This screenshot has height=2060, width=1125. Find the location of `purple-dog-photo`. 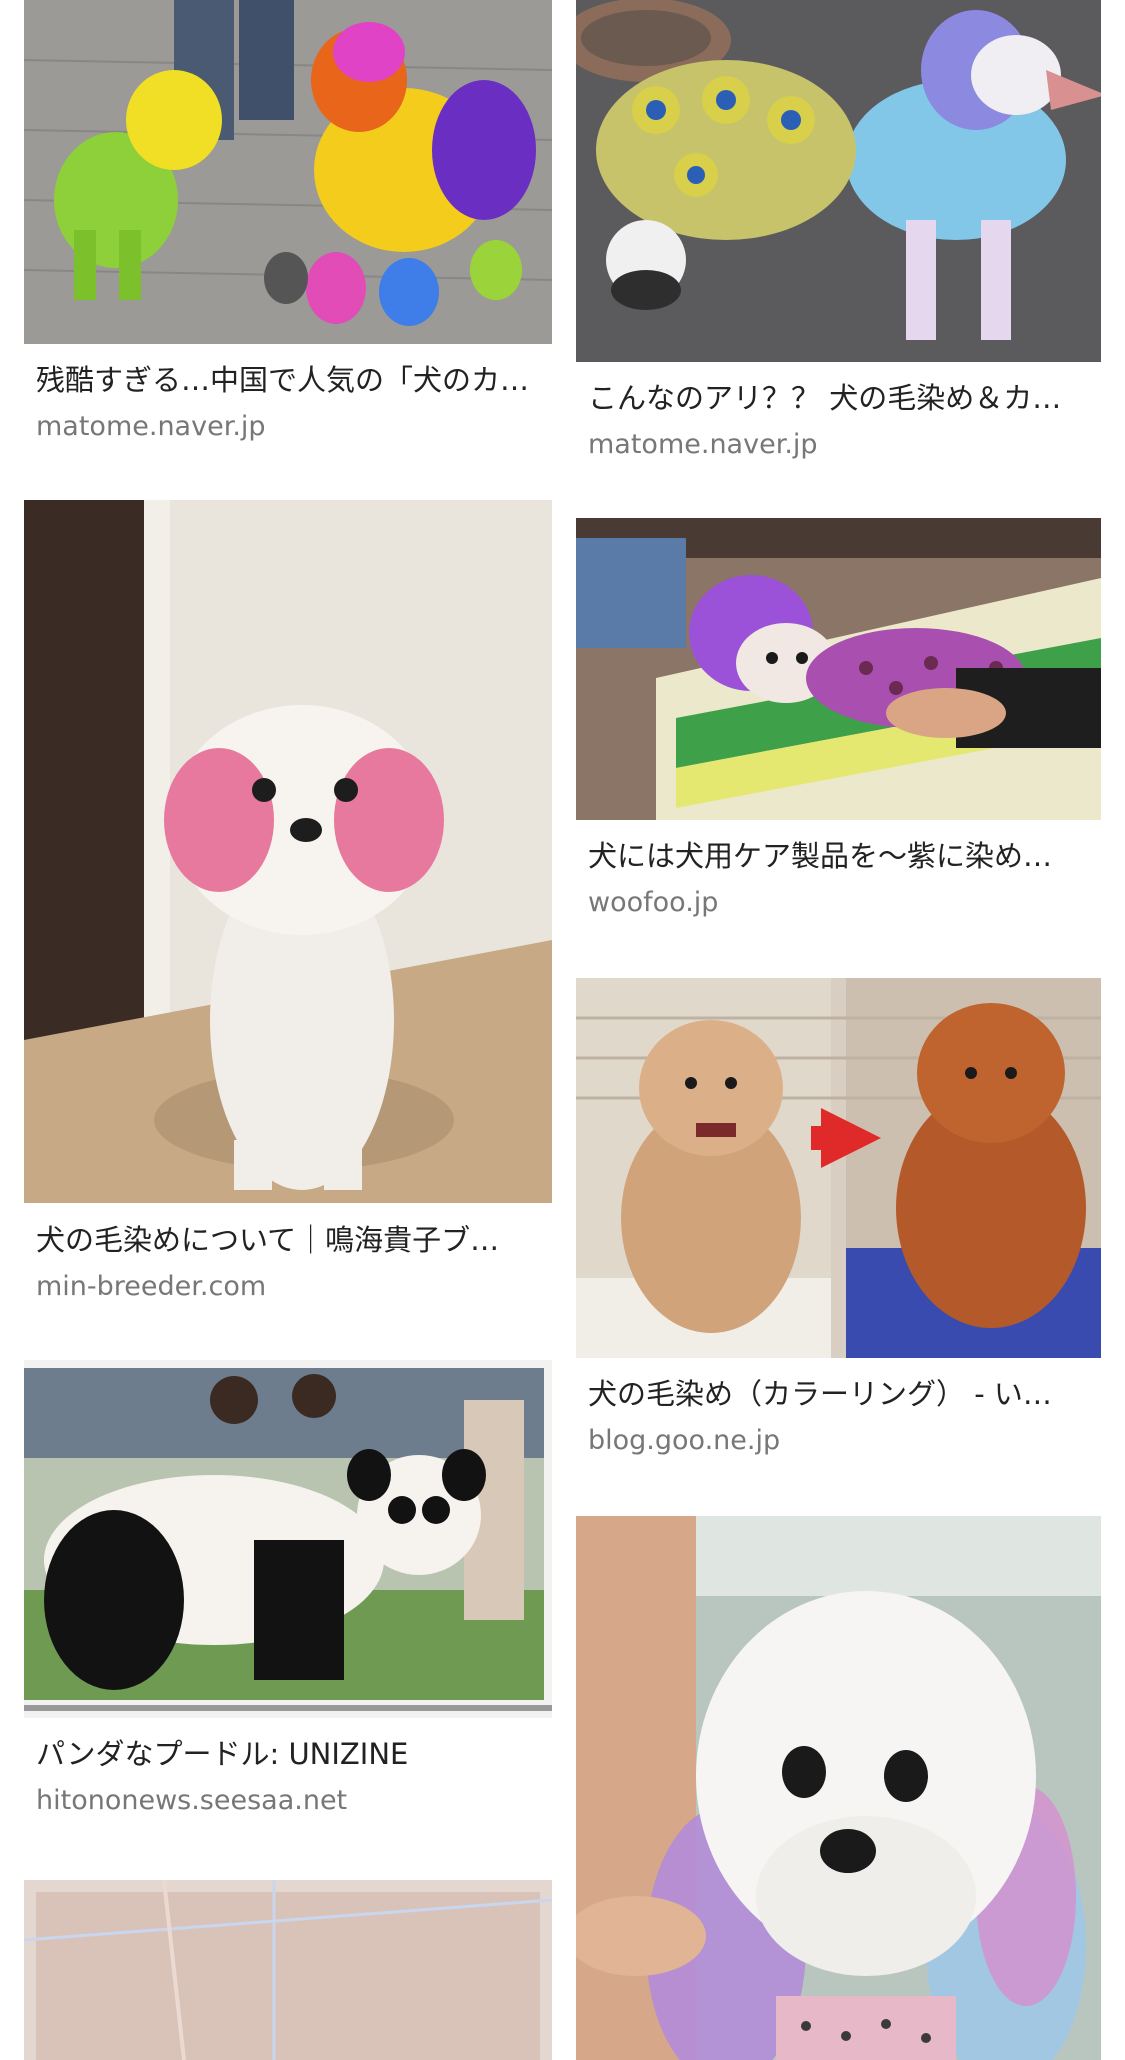

purple-dog-photo is located at coordinates (838, 669).